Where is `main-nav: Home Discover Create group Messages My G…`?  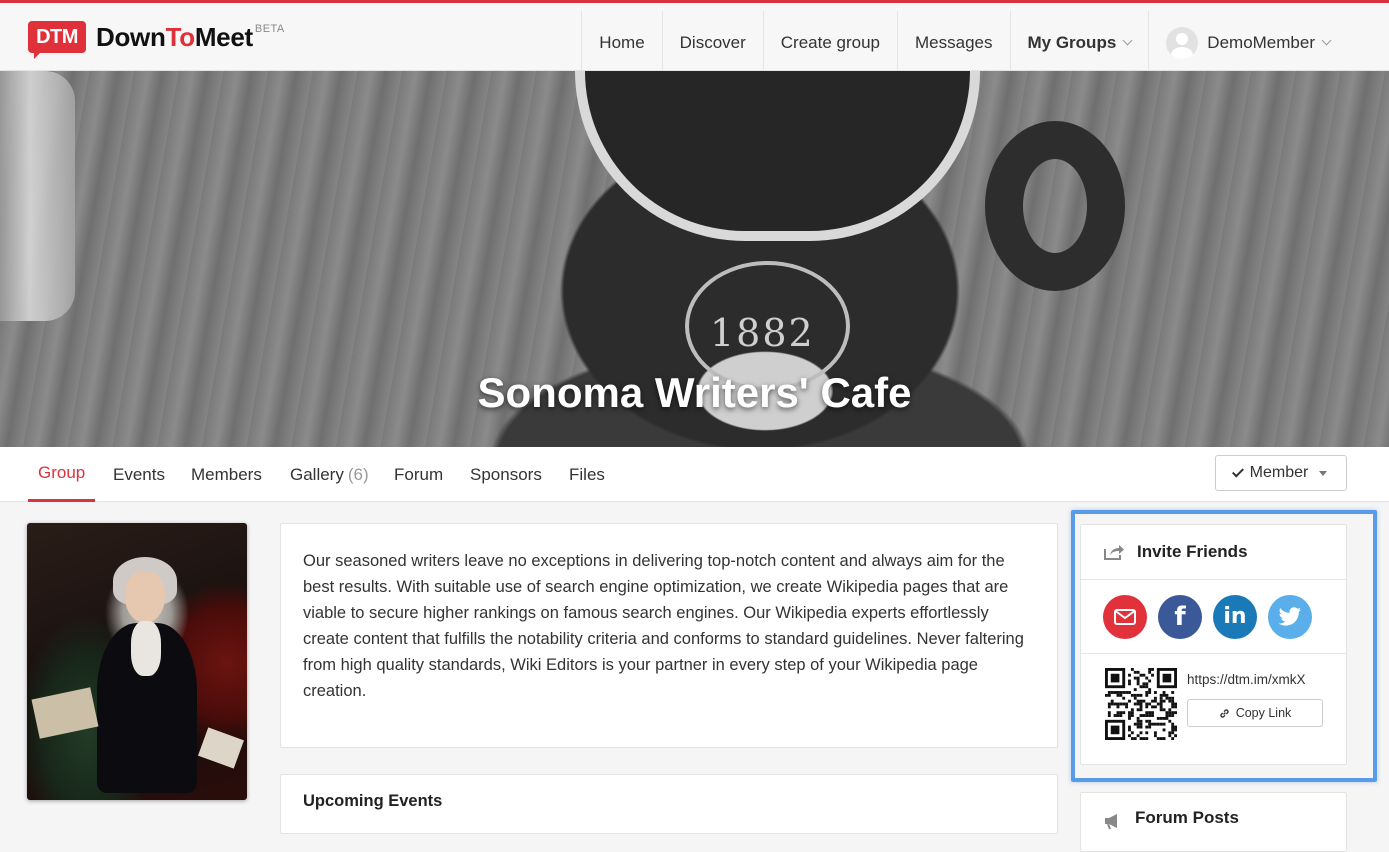 main-nav: Home Discover Create group Messages My G… is located at coordinates (964, 42).